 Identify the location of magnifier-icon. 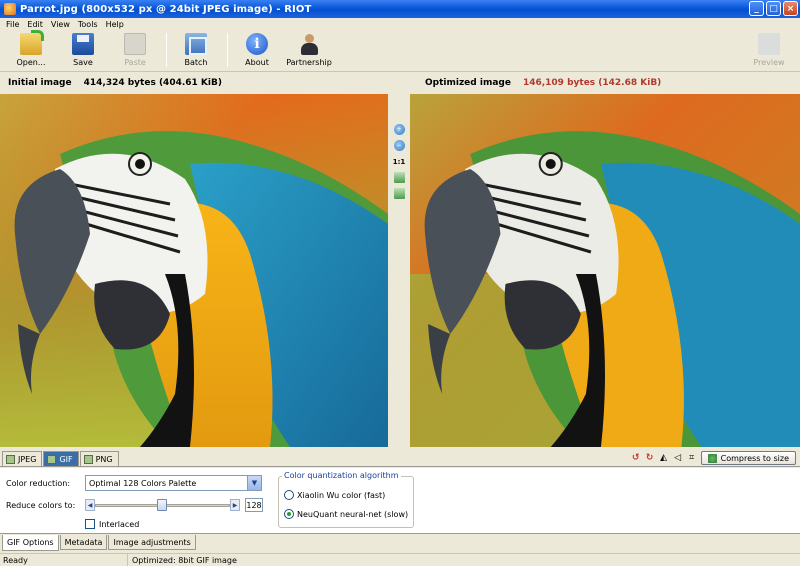
(769, 44).